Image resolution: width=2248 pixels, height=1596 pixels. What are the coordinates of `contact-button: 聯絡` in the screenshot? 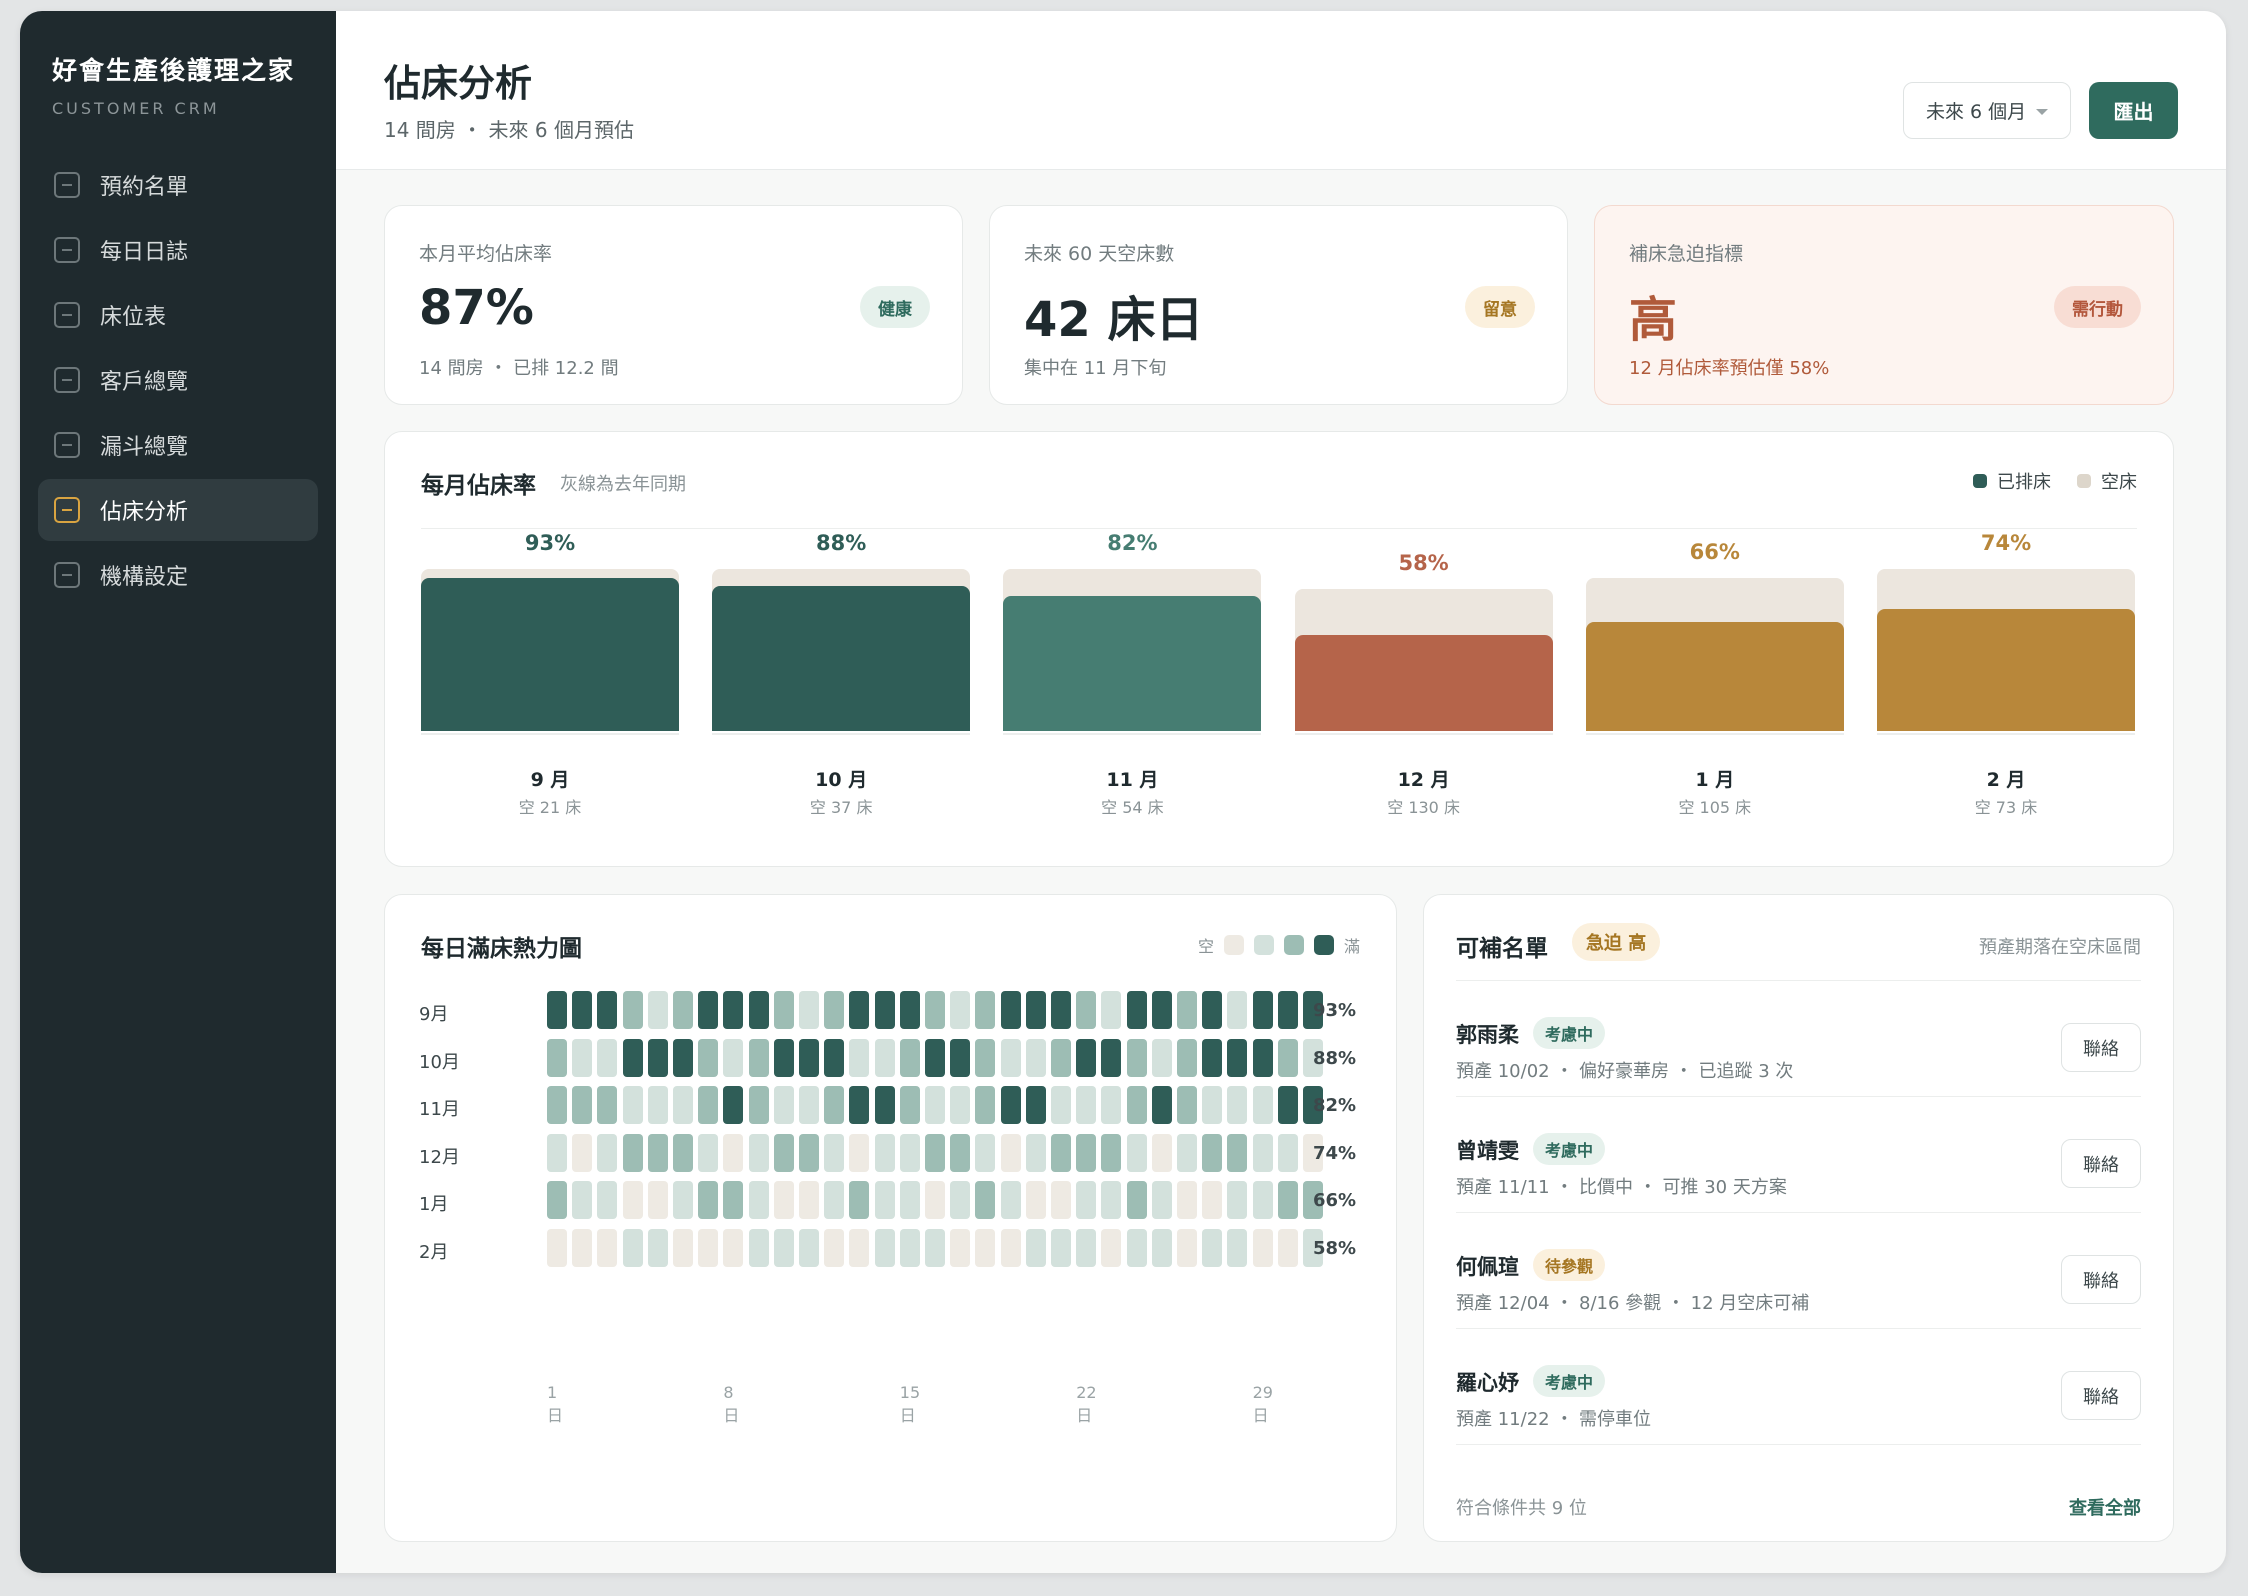 It's located at (2101, 1047).